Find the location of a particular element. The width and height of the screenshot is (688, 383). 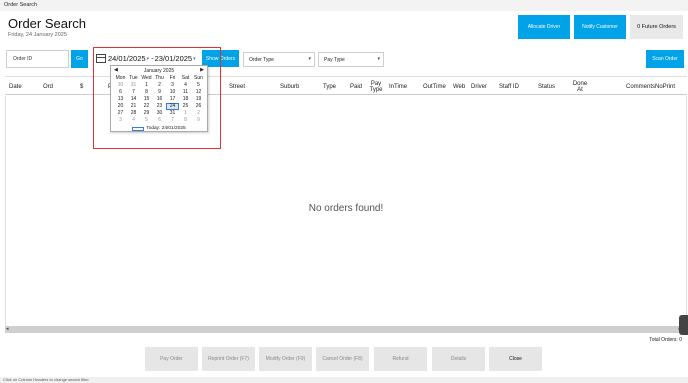

refund-button: Refund is located at coordinates (400, 359).